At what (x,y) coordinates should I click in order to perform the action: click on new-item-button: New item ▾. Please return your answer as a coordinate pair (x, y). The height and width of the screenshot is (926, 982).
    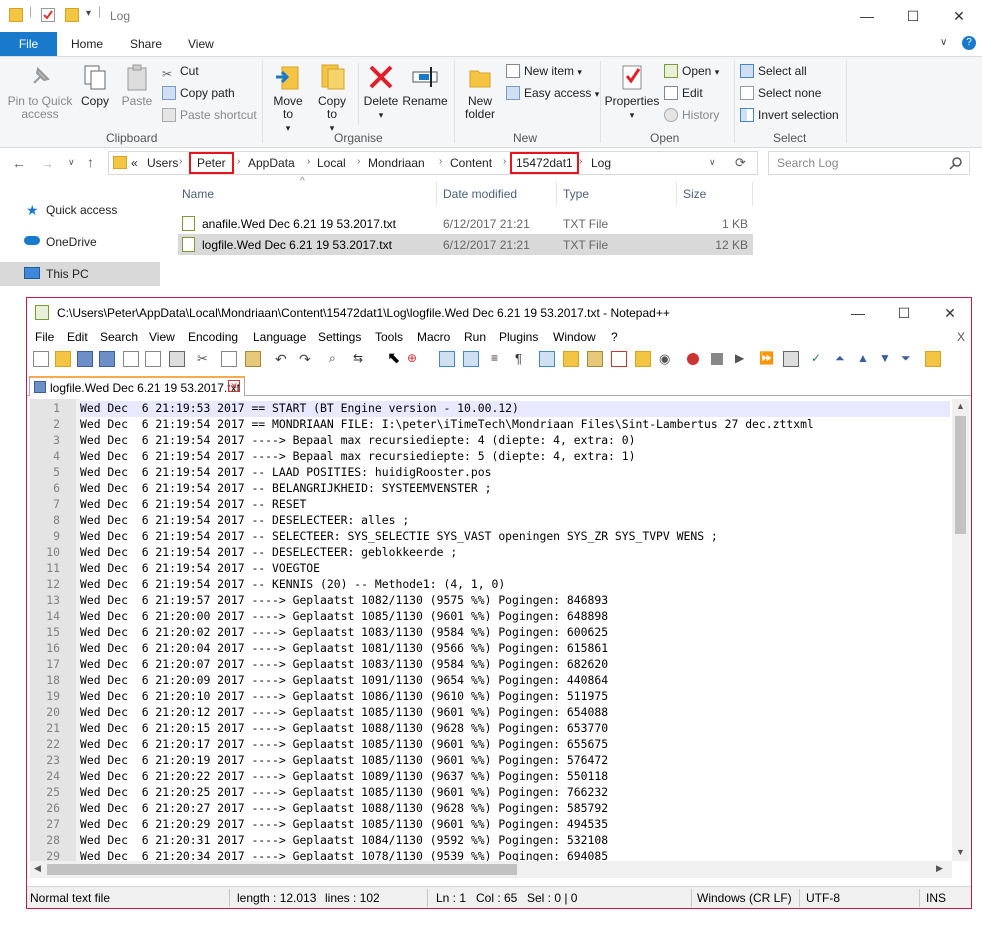
    Looking at the image, I should click on (544, 71).